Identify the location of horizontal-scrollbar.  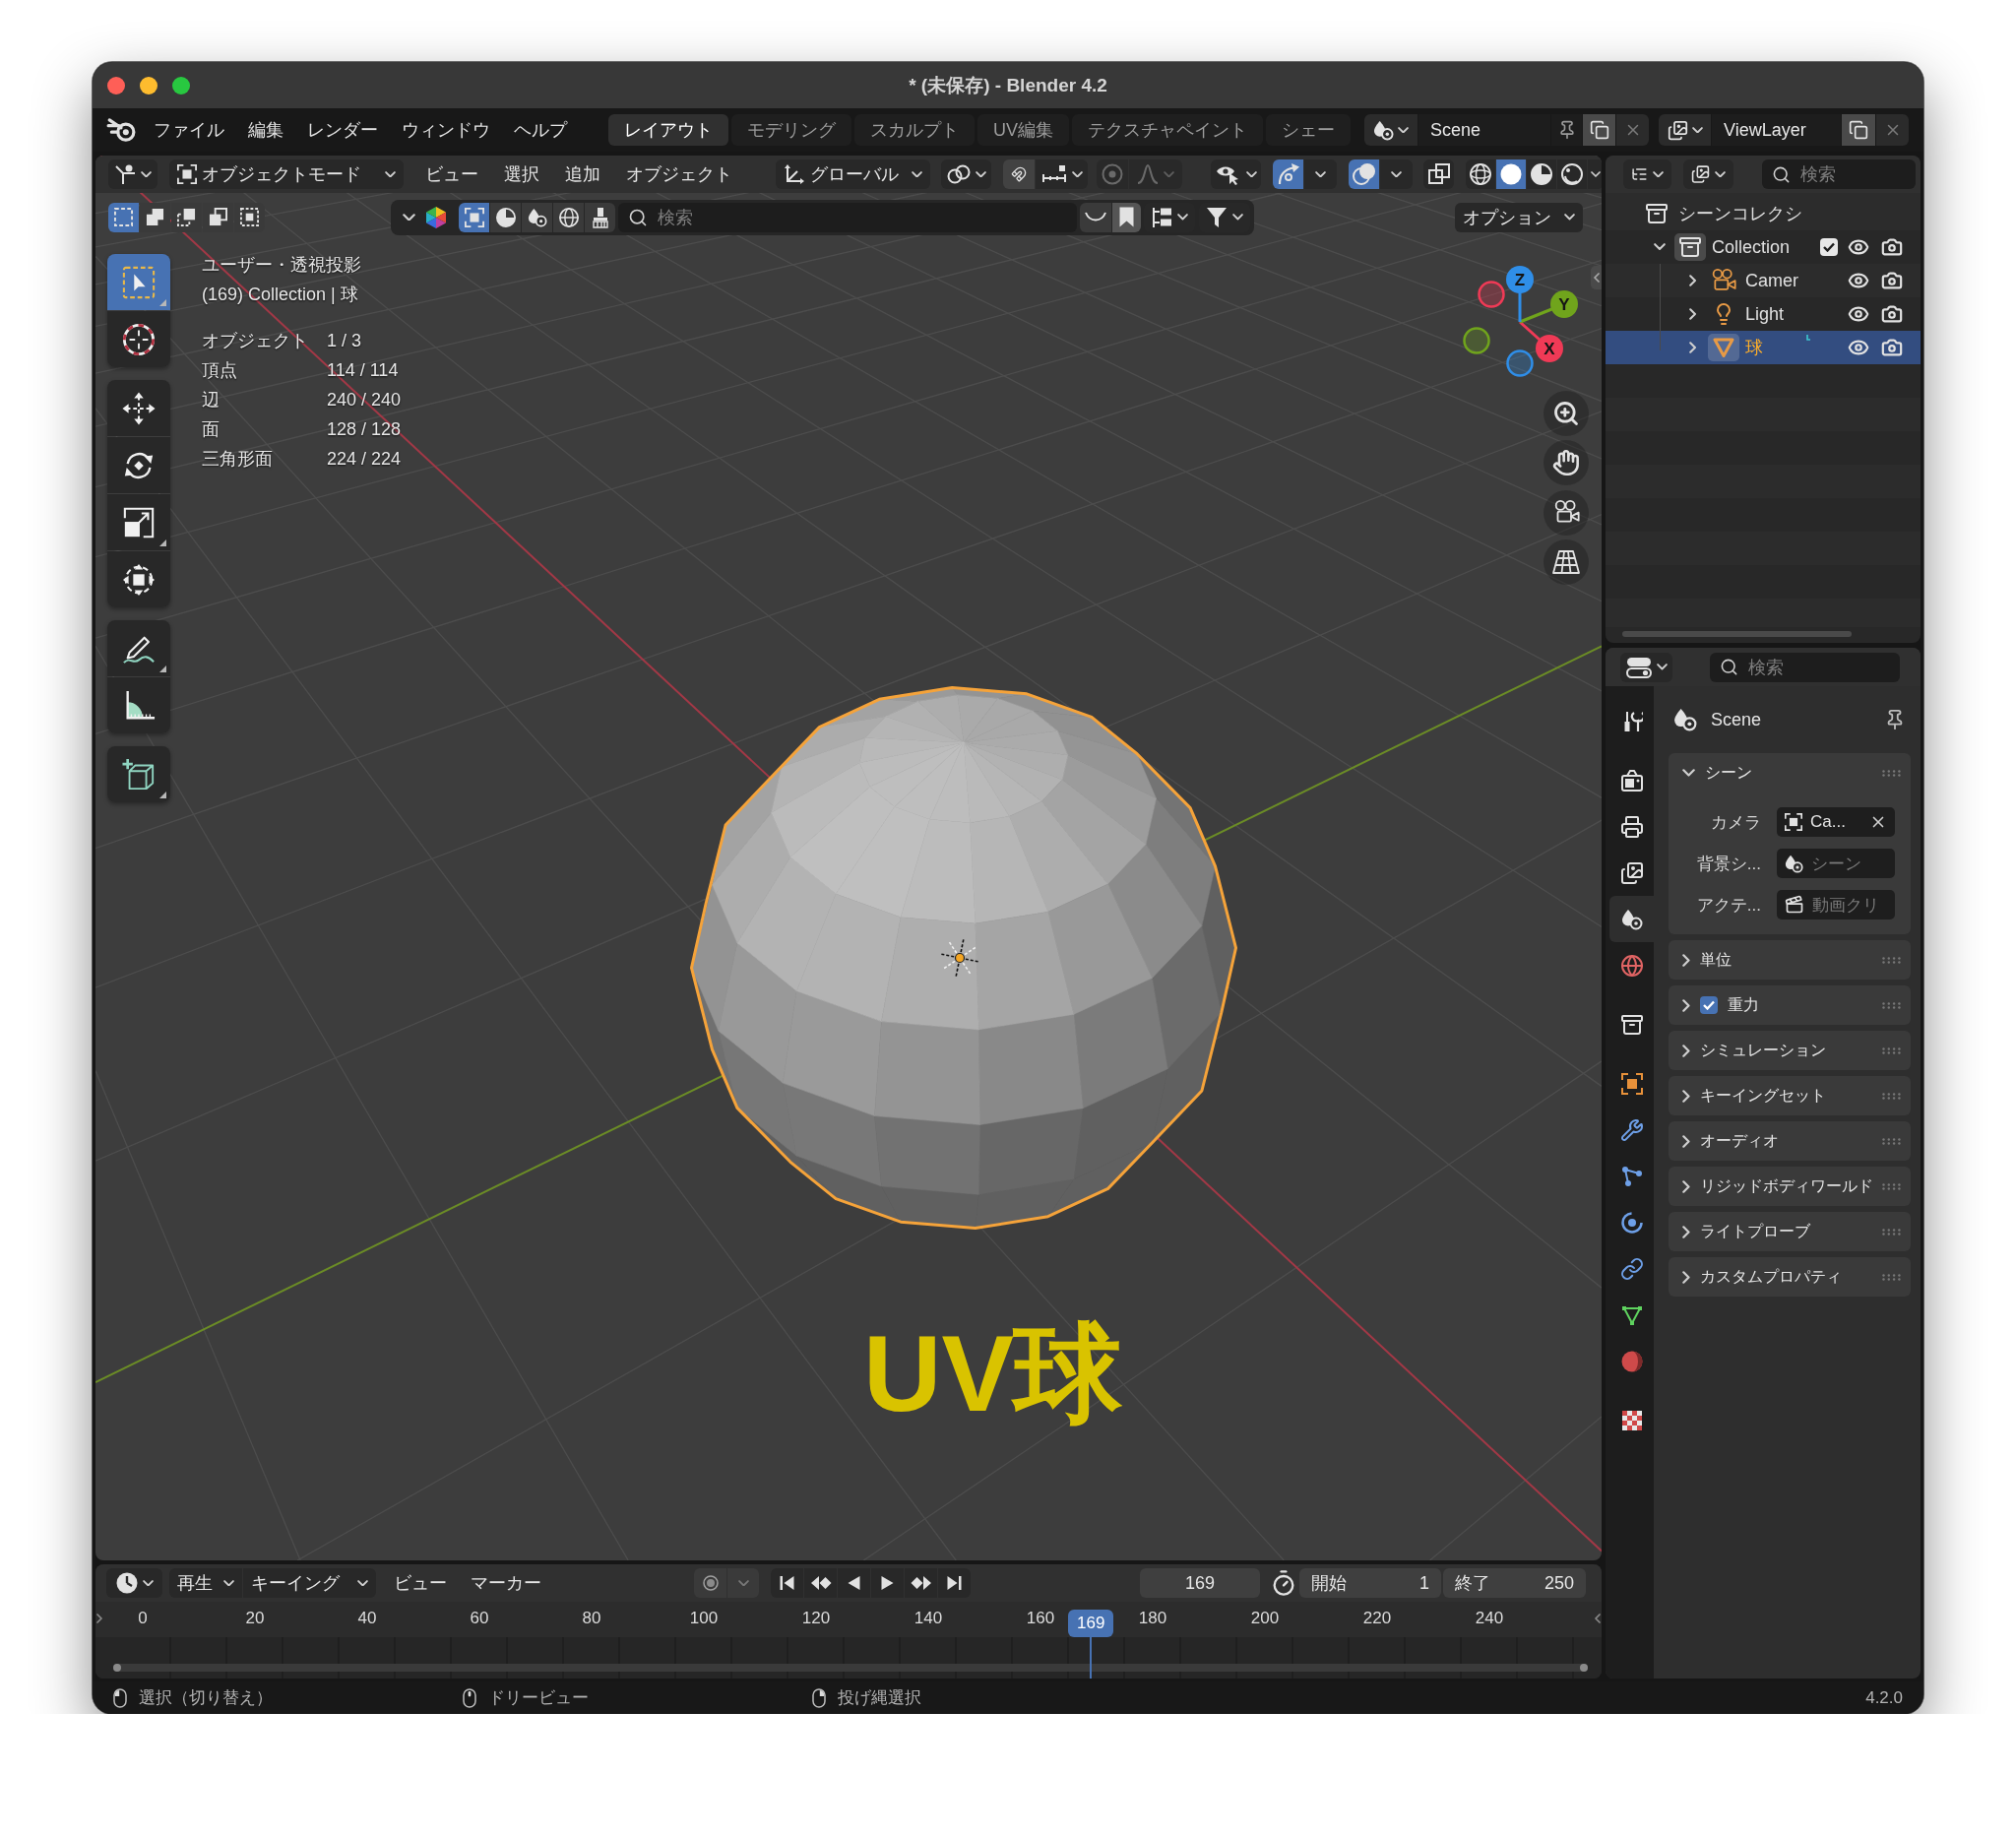
(1737, 634).